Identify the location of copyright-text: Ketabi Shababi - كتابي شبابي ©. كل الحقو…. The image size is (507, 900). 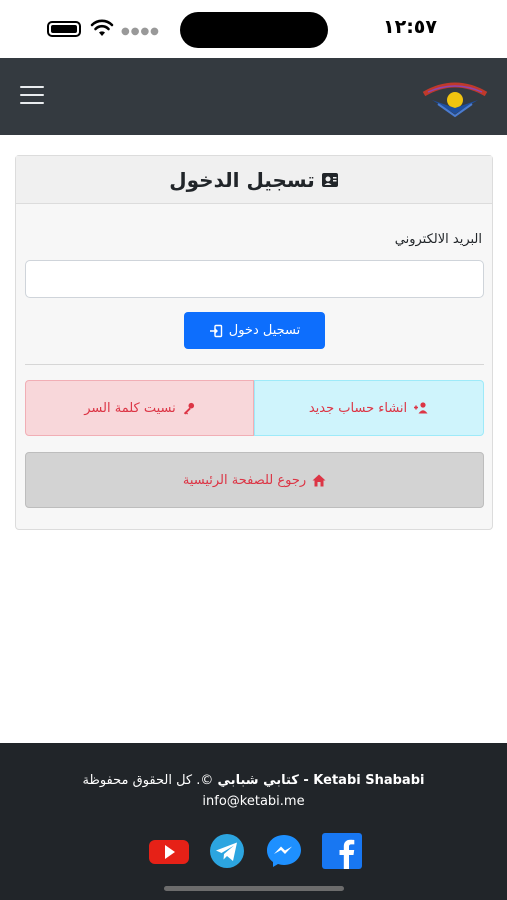
(253, 780).